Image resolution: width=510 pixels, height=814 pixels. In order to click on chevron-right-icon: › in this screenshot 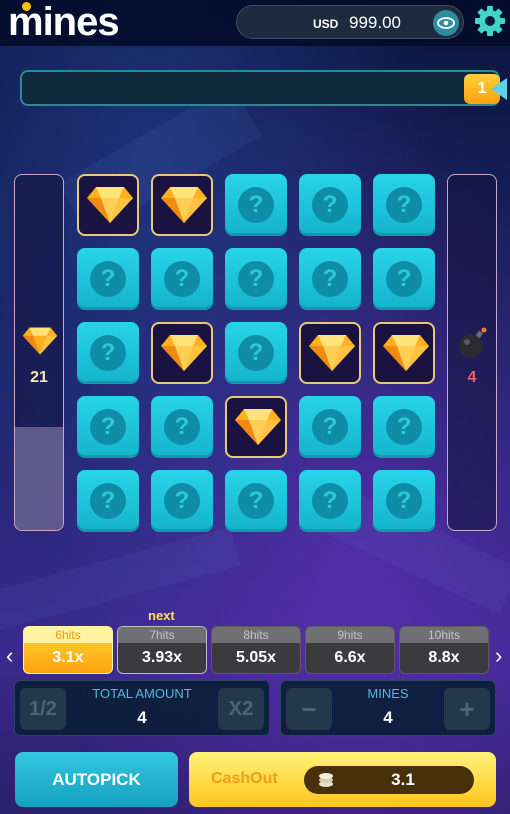, I will do `click(498, 656)`.